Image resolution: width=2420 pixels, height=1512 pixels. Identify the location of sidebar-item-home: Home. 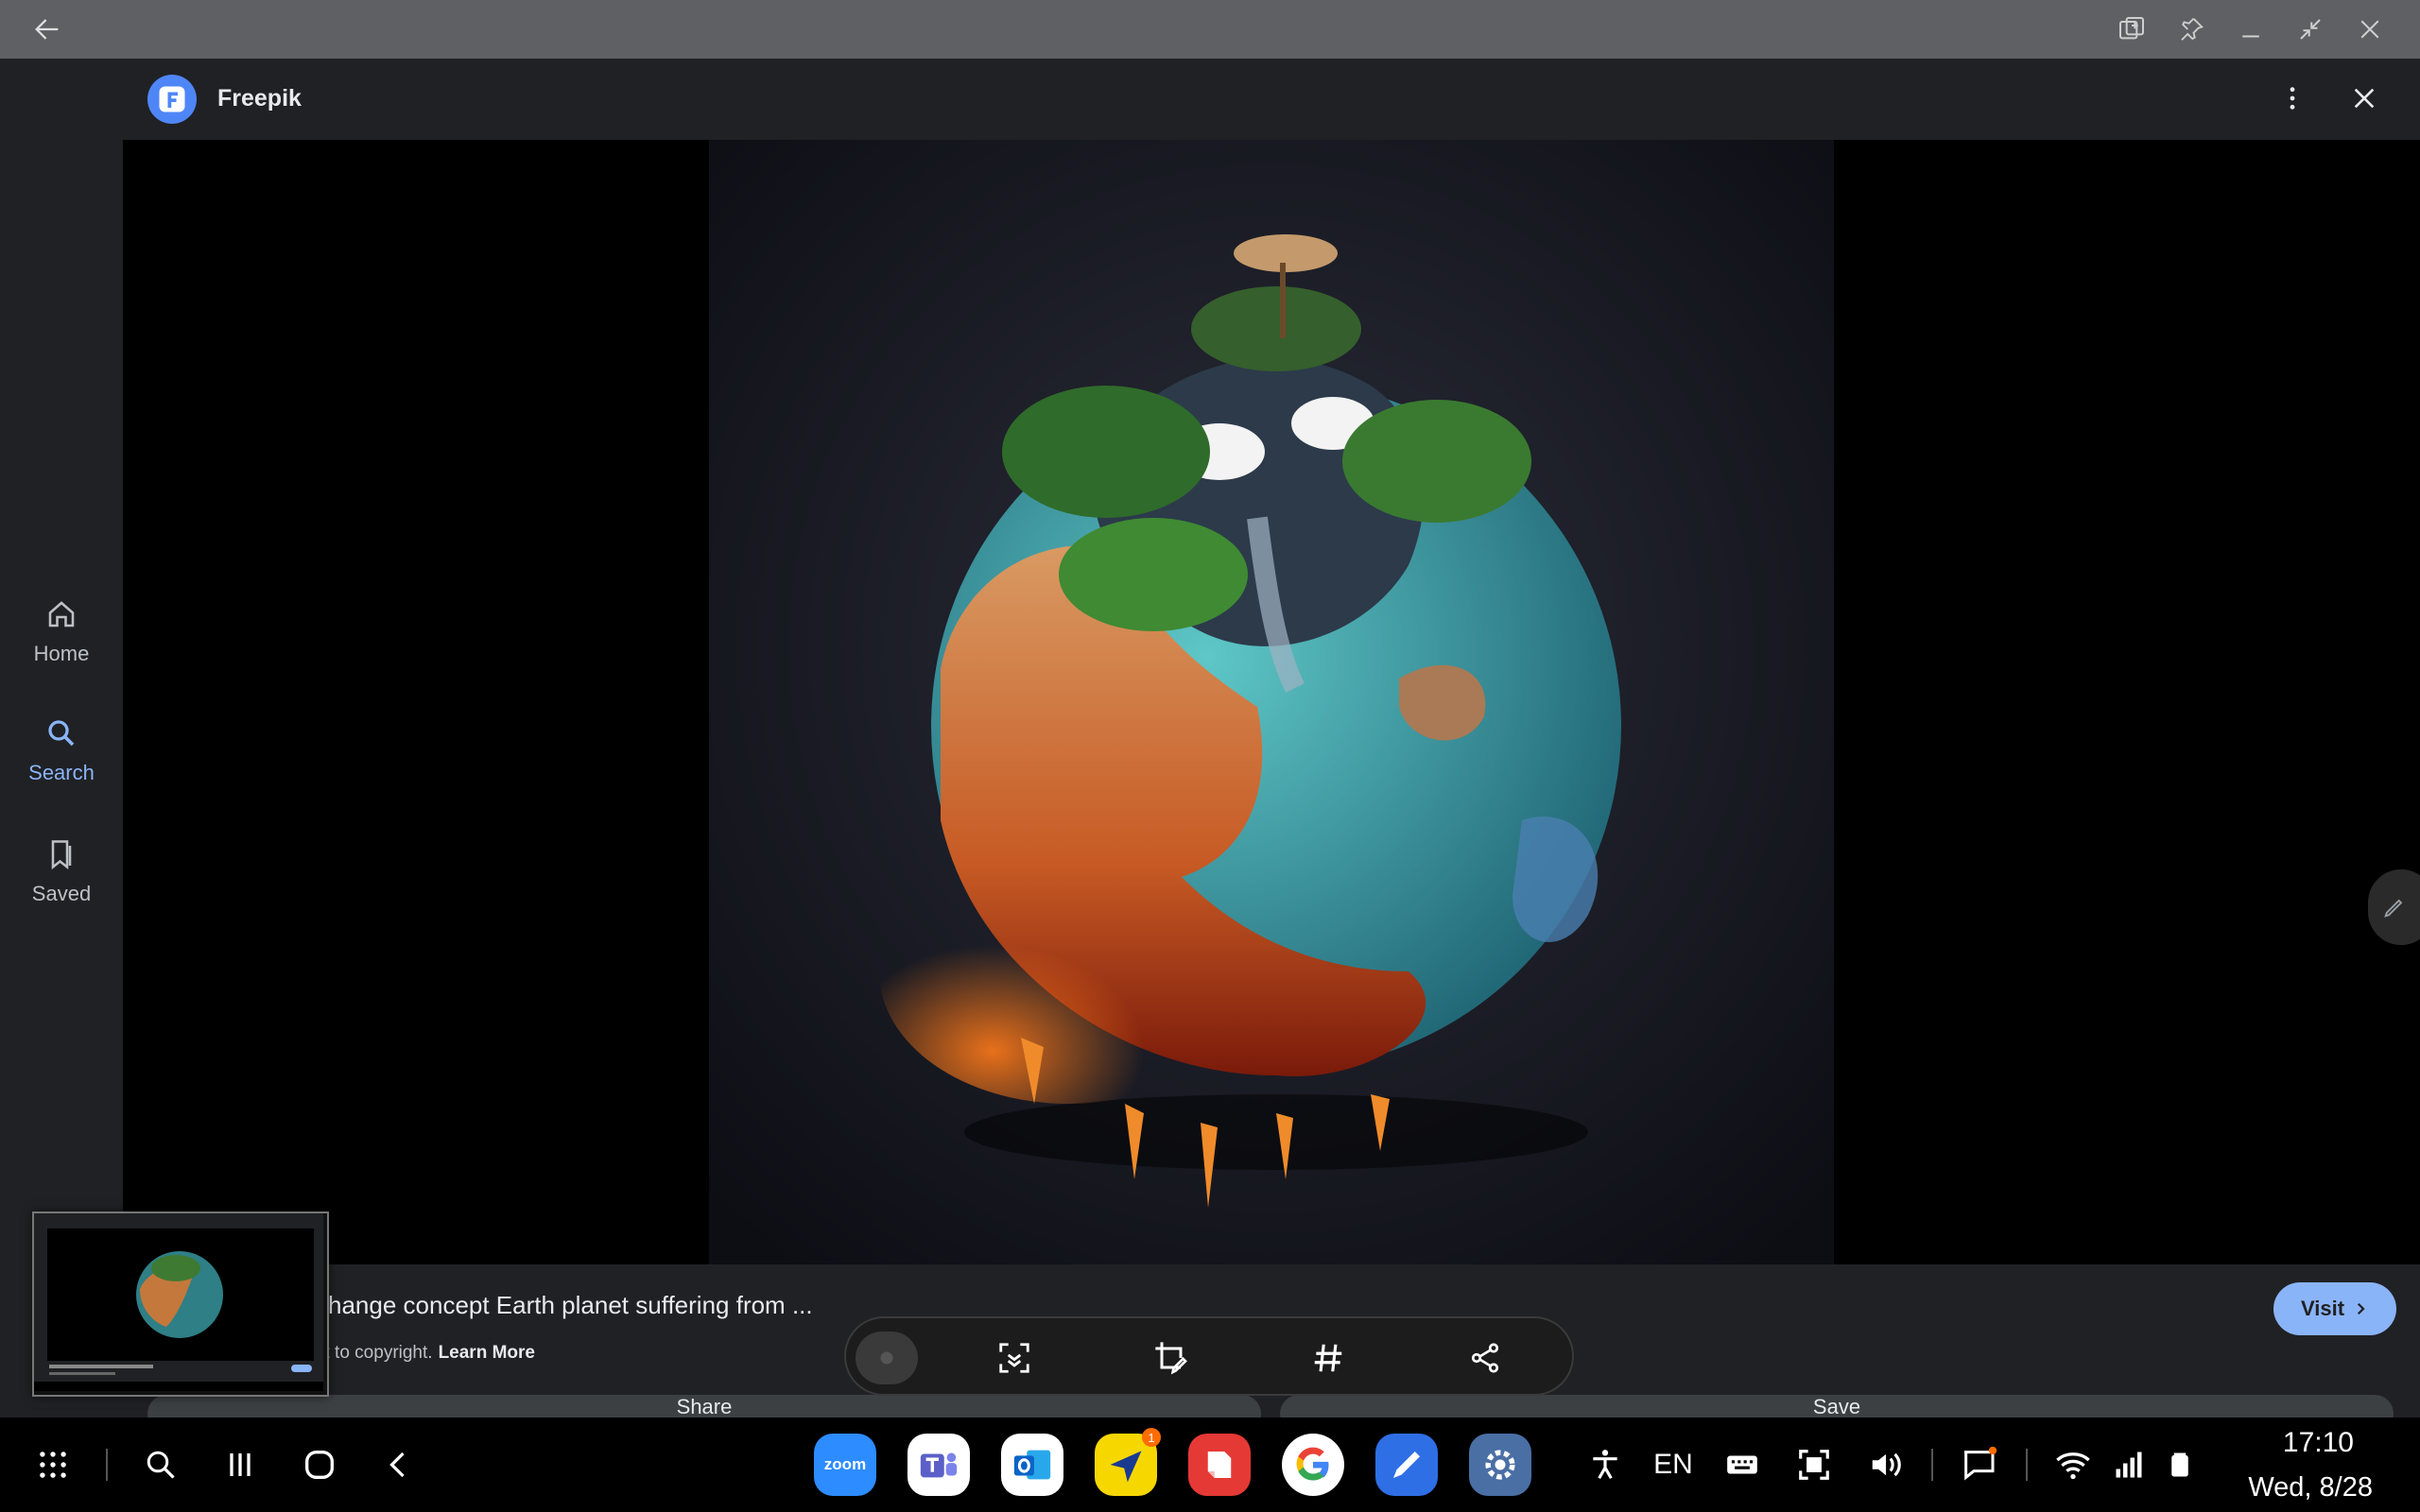
(61, 631).